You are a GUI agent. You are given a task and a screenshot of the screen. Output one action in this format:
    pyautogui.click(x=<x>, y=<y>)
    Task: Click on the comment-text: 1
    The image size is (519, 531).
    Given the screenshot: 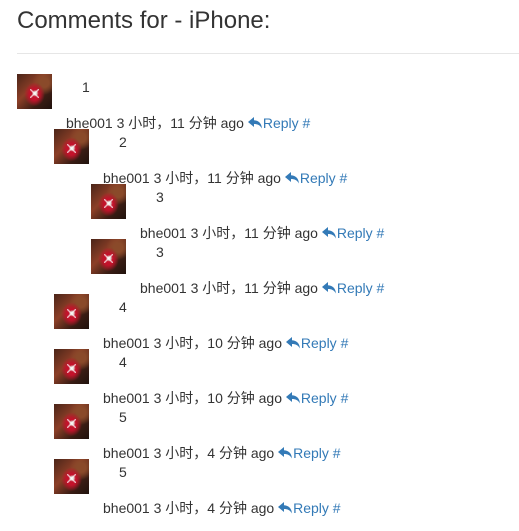 What is the action you would take?
    pyautogui.click(x=86, y=87)
    